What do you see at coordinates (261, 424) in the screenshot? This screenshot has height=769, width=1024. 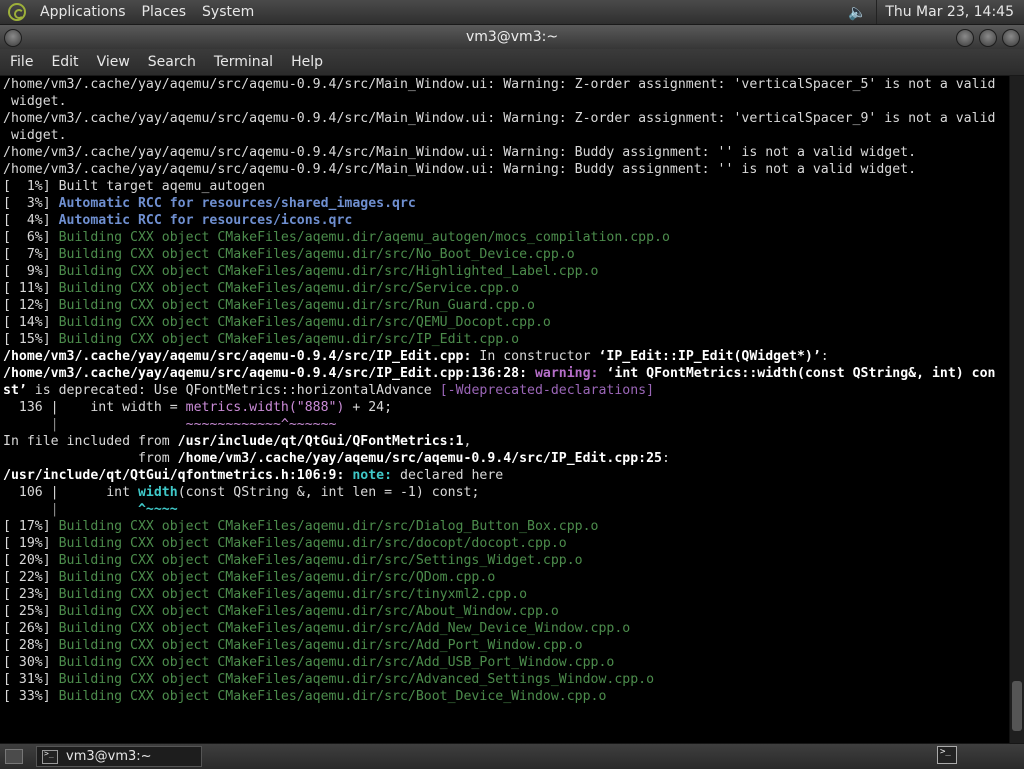 I see `terminal-text-segment: ~~~~~~~~~~~~^~~~~~~` at bounding box center [261, 424].